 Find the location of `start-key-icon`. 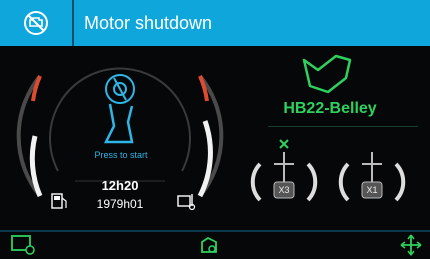

start-key-icon is located at coordinates (119, 109).